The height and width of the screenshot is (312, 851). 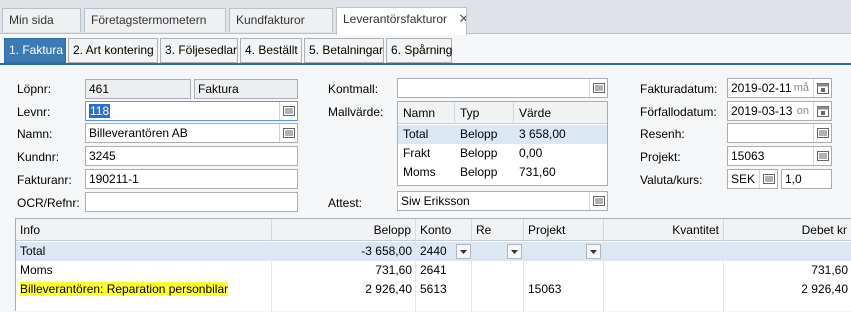 I want to click on mallvarde-label: Mallvärde:, so click(x=356, y=112).